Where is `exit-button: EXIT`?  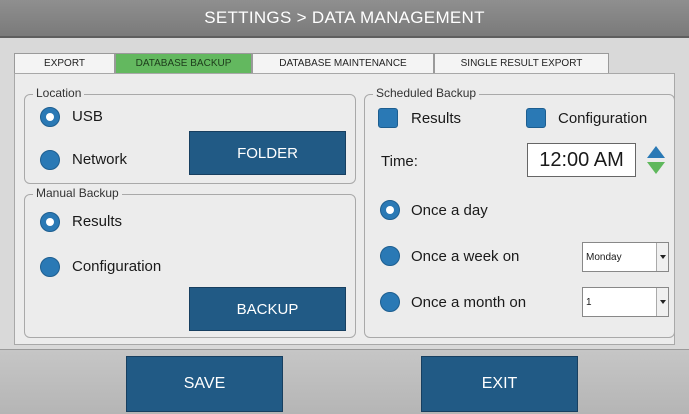
exit-button: EXIT is located at coordinates (499, 384).